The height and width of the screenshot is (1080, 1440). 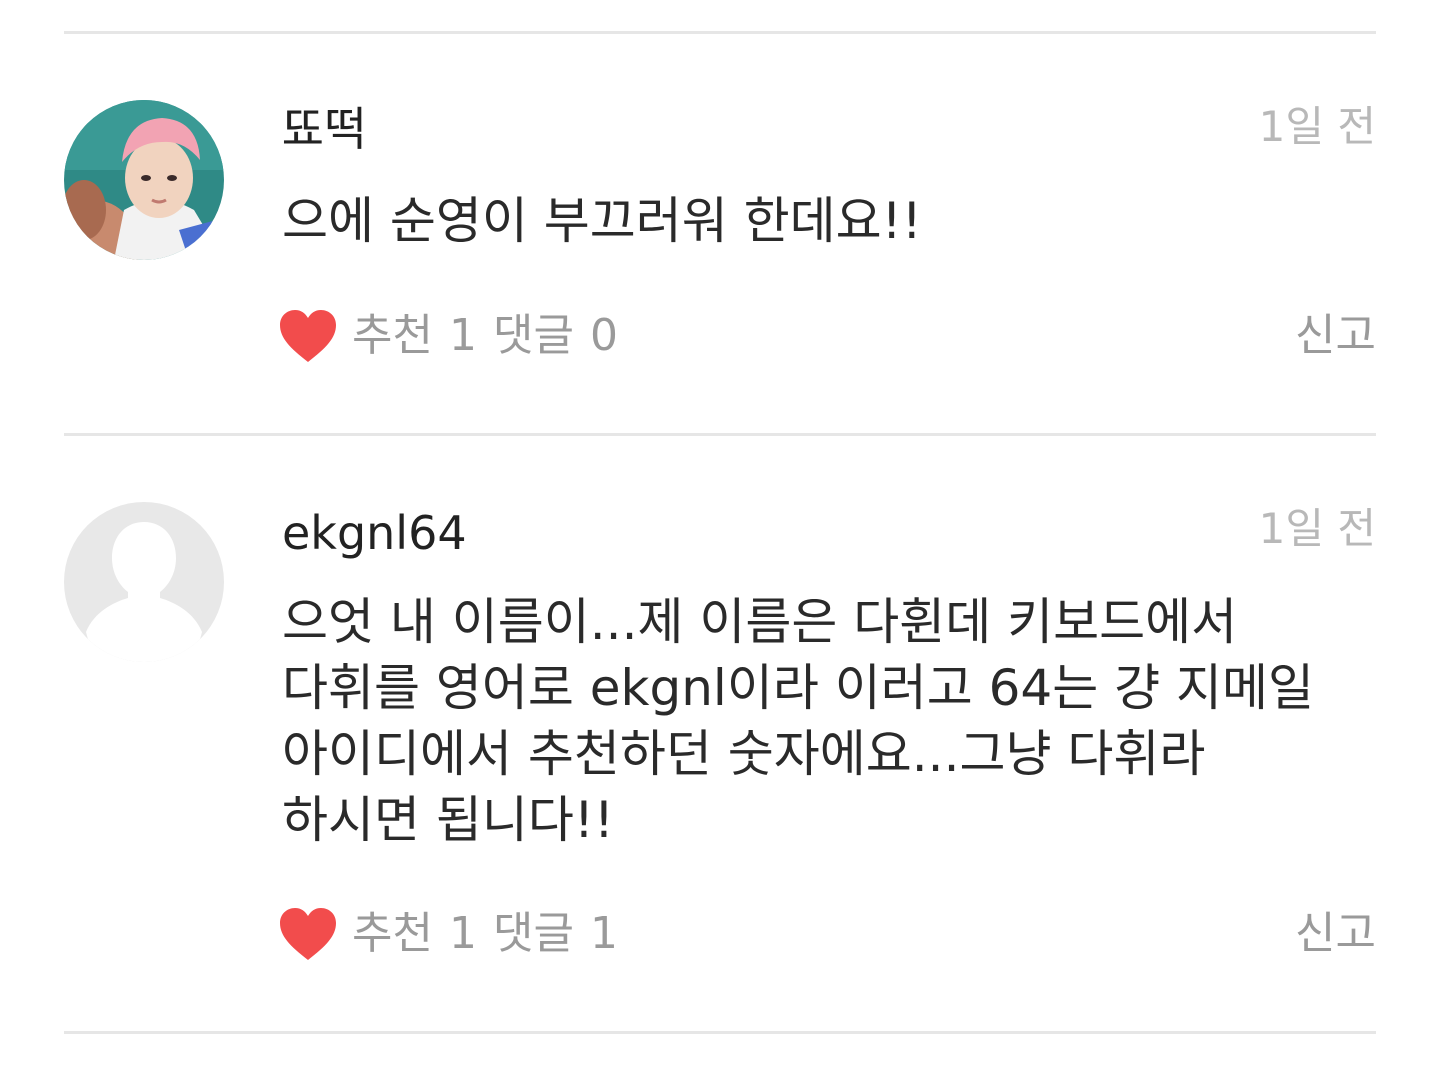 I want to click on default-avatar-icon, so click(x=144, y=582).